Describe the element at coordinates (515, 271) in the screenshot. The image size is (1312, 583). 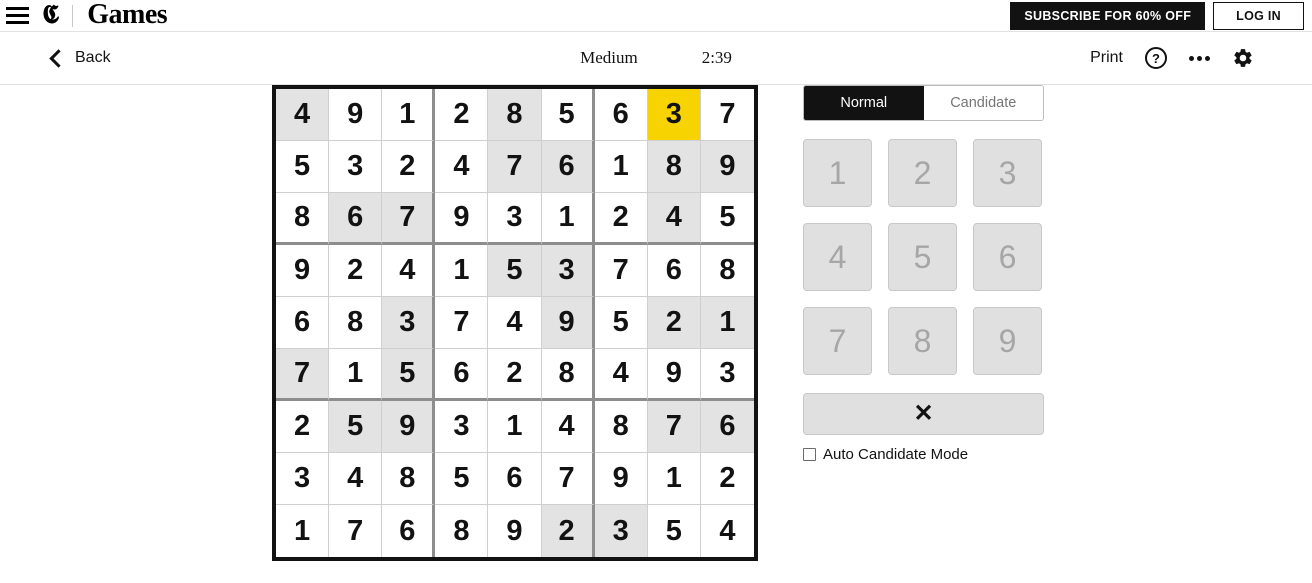
I see `sudoku-cell-r4c5: 5` at that location.